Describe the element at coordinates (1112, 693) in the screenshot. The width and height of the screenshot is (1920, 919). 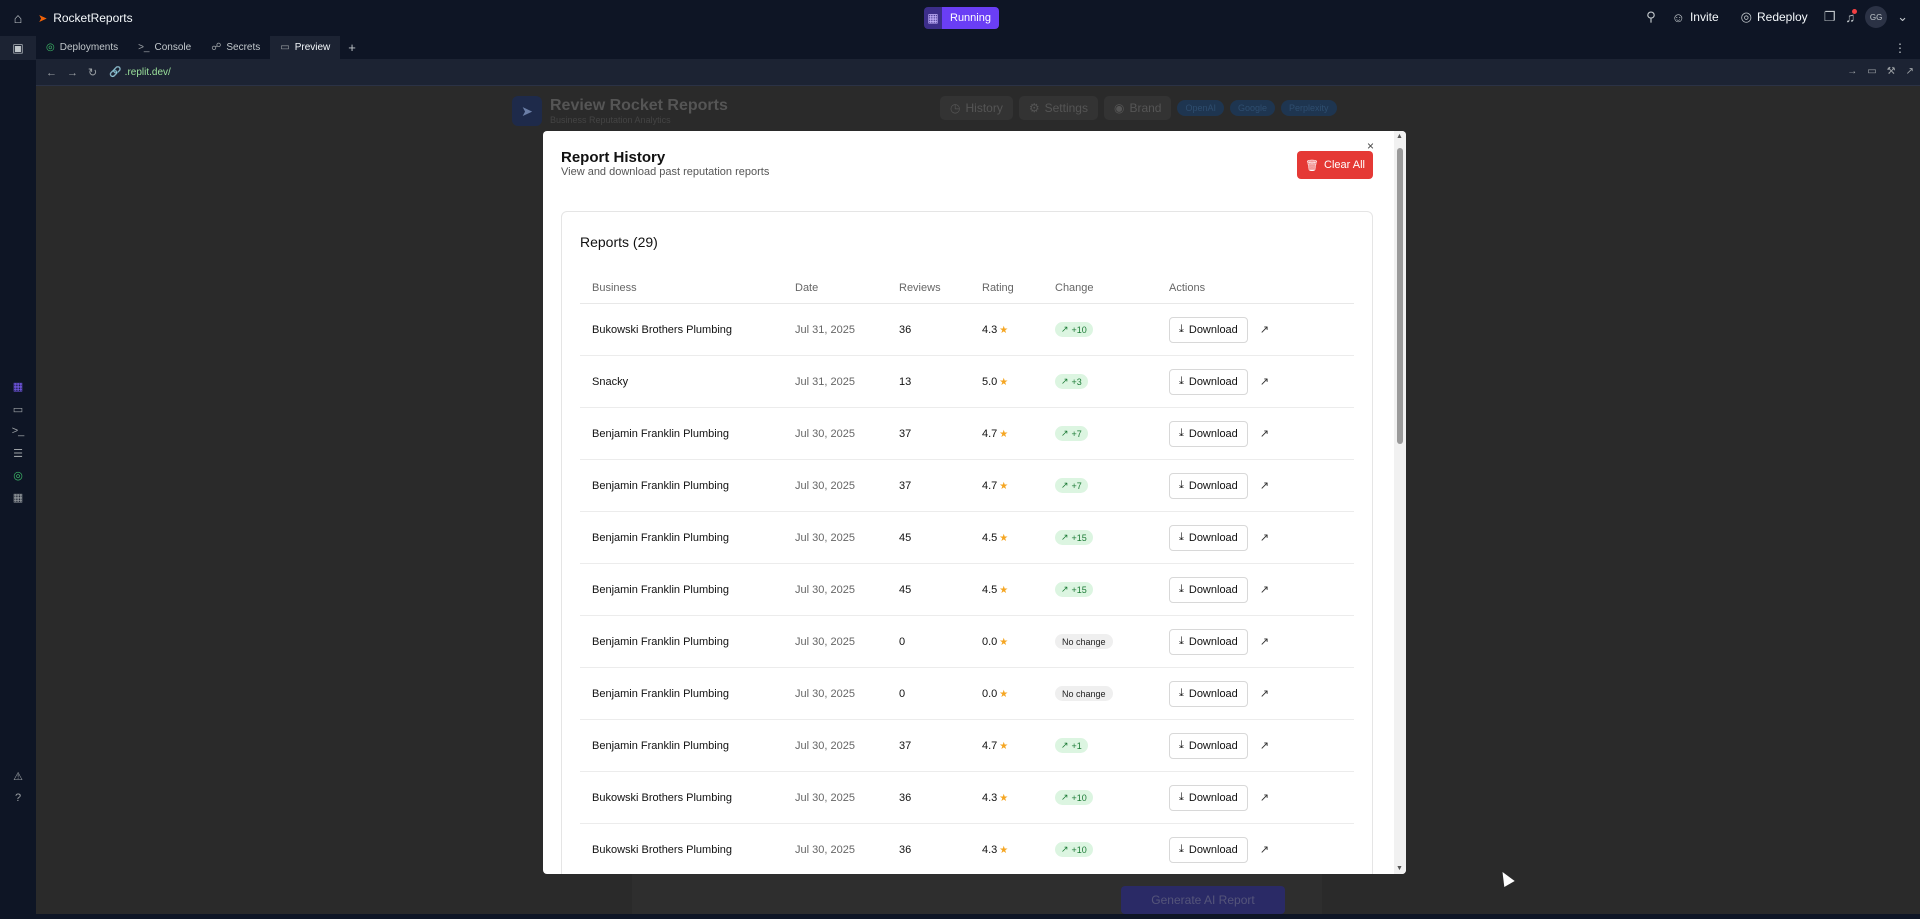
I see `cell-change: No change` at that location.